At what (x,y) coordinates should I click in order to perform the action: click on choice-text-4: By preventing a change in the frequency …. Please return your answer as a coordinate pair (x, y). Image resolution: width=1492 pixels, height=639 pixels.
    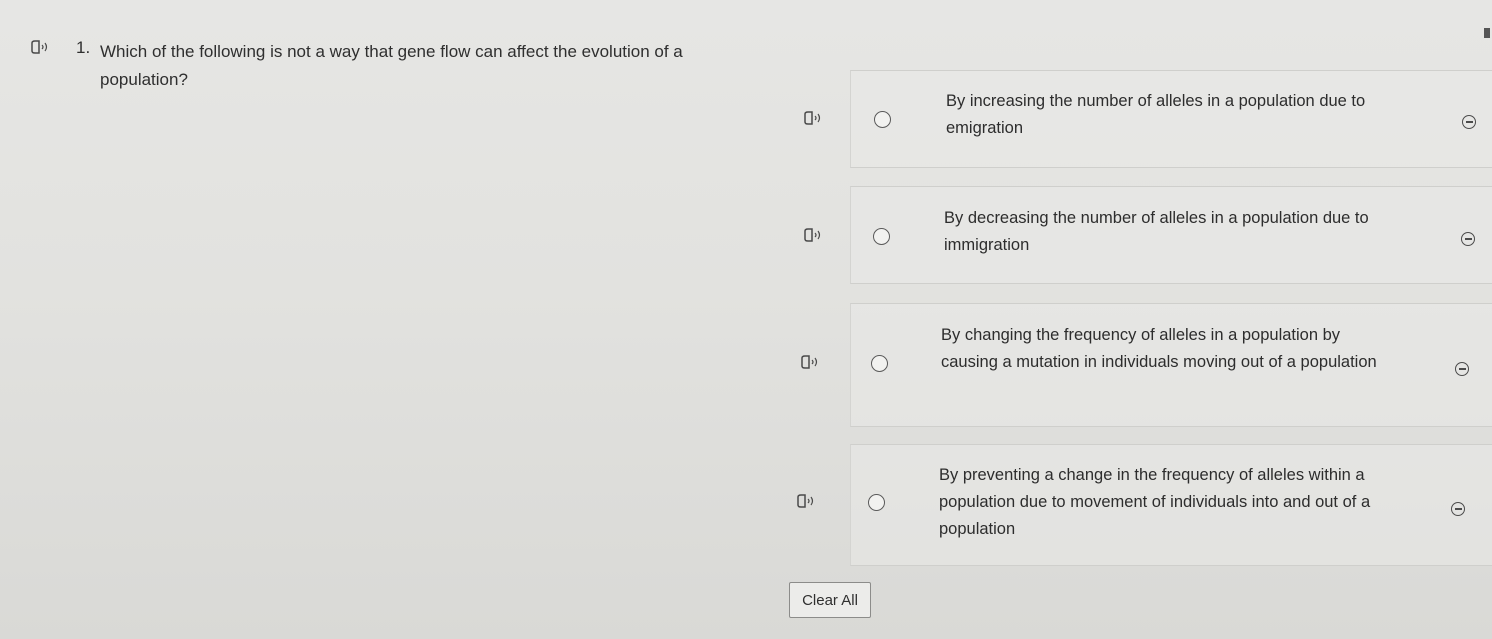
    Looking at the image, I should click on (1155, 502).